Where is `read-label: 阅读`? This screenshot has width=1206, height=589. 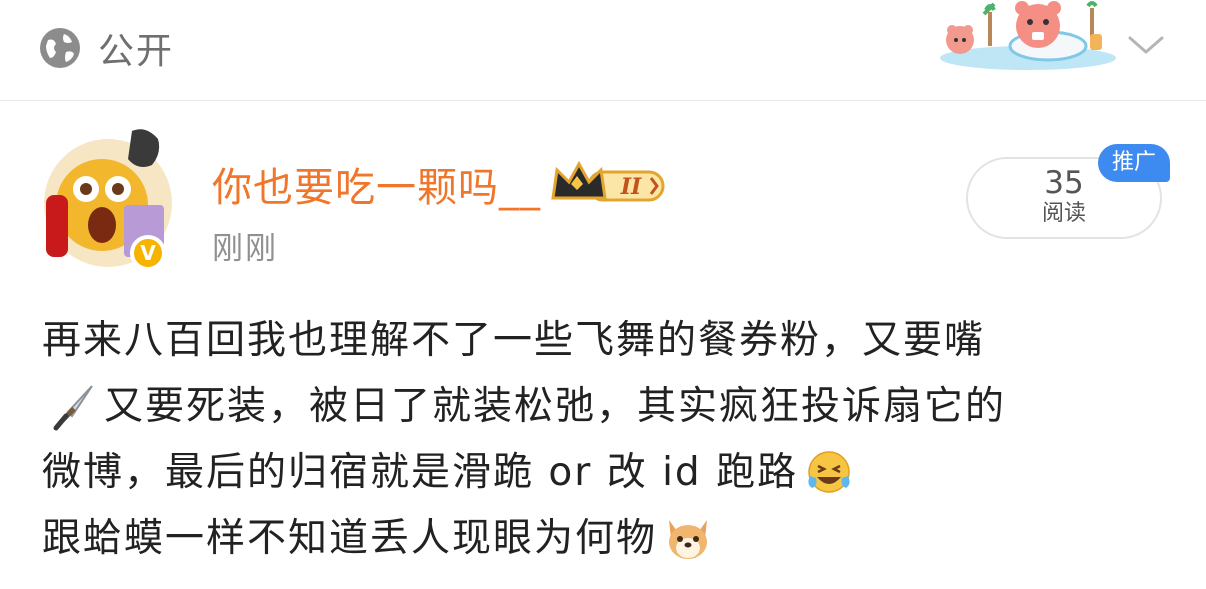
read-label: 阅读 is located at coordinates (1063, 213).